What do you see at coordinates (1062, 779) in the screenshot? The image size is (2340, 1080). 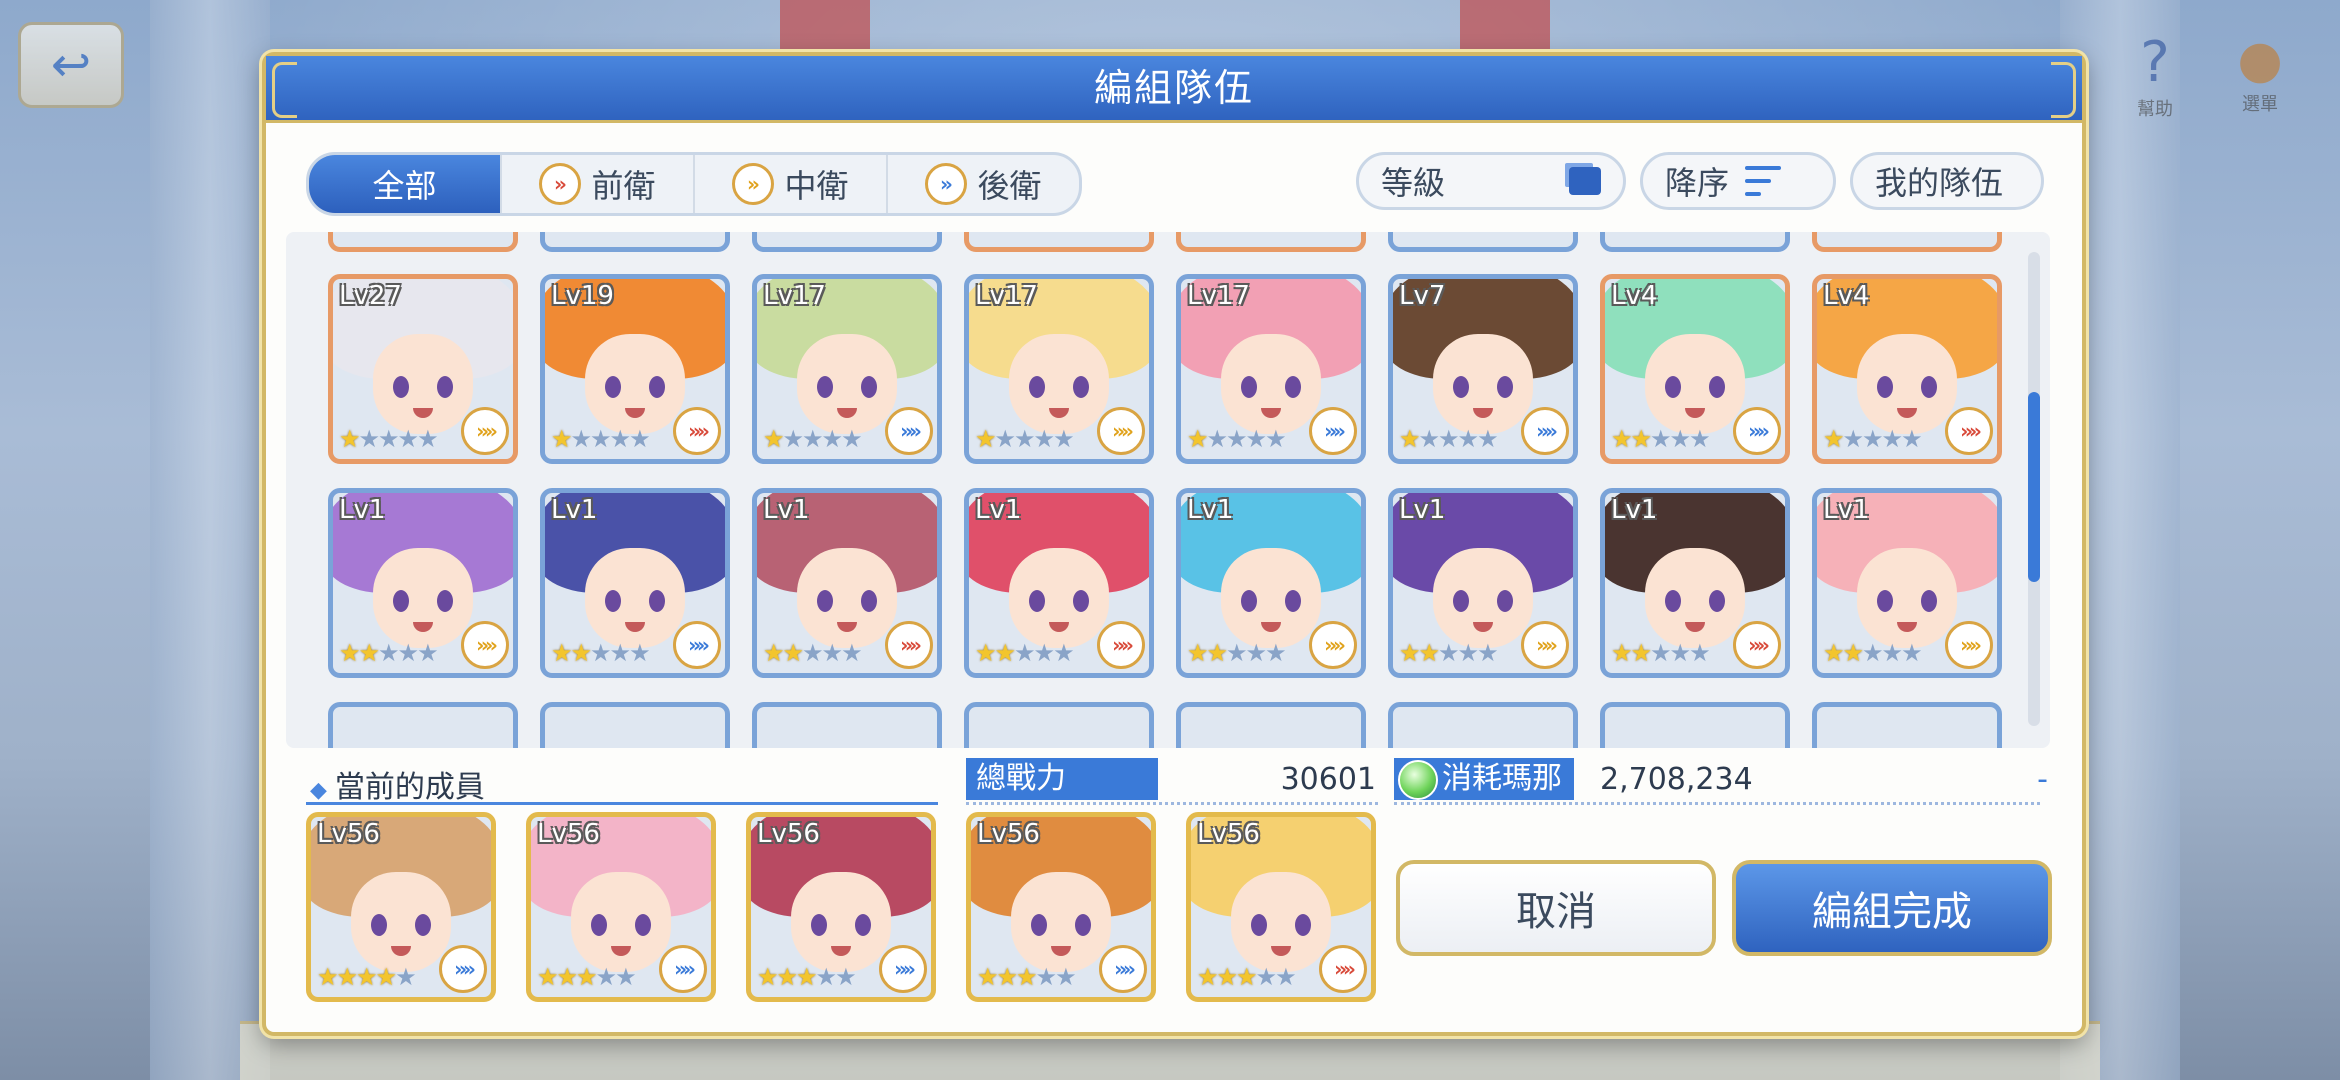 I see `total-power-label: 總戰力` at bounding box center [1062, 779].